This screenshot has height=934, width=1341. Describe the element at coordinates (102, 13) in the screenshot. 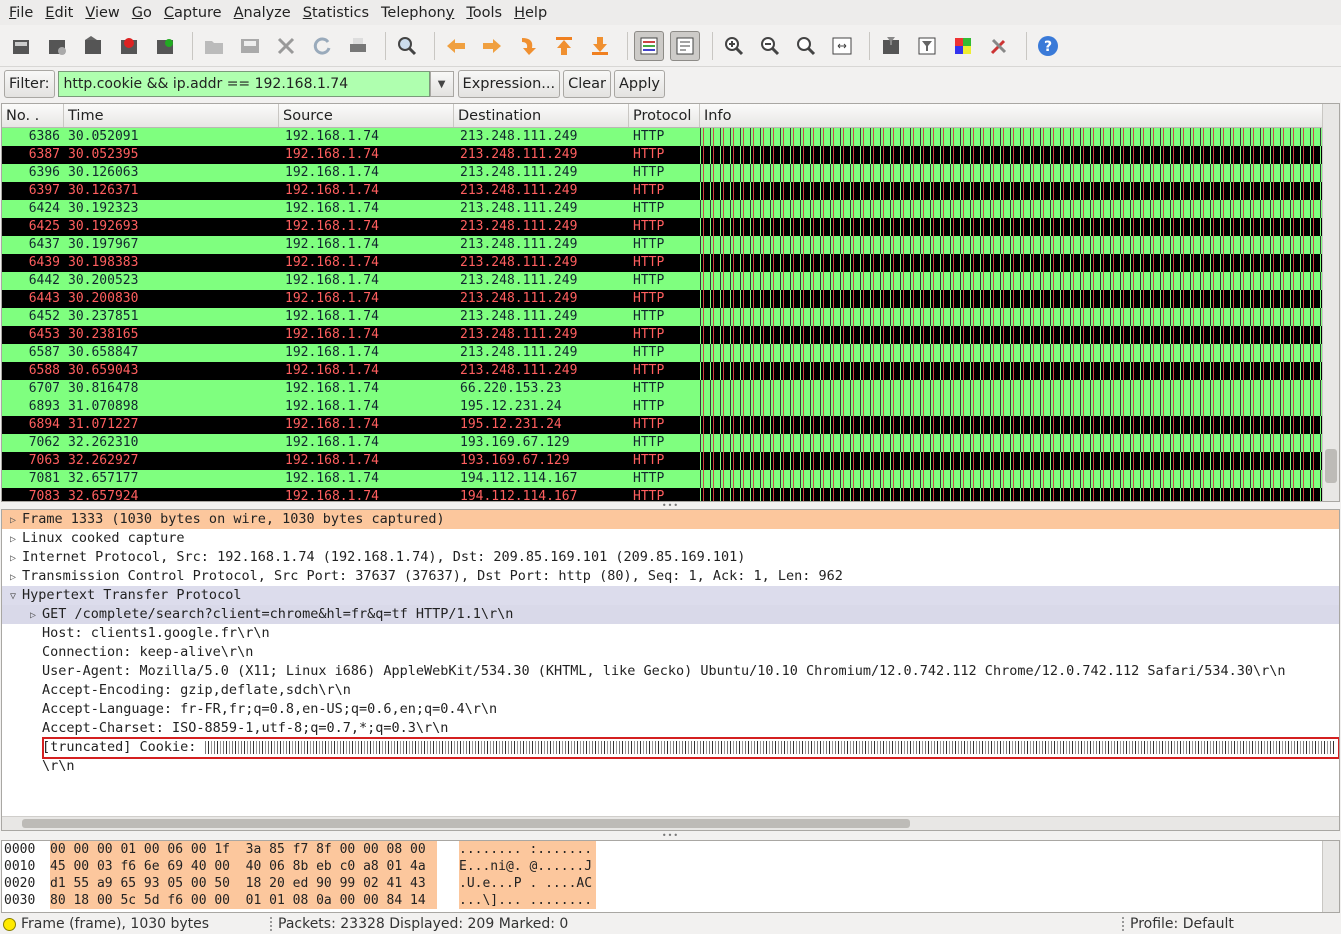

I see `menu-view: View` at that location.